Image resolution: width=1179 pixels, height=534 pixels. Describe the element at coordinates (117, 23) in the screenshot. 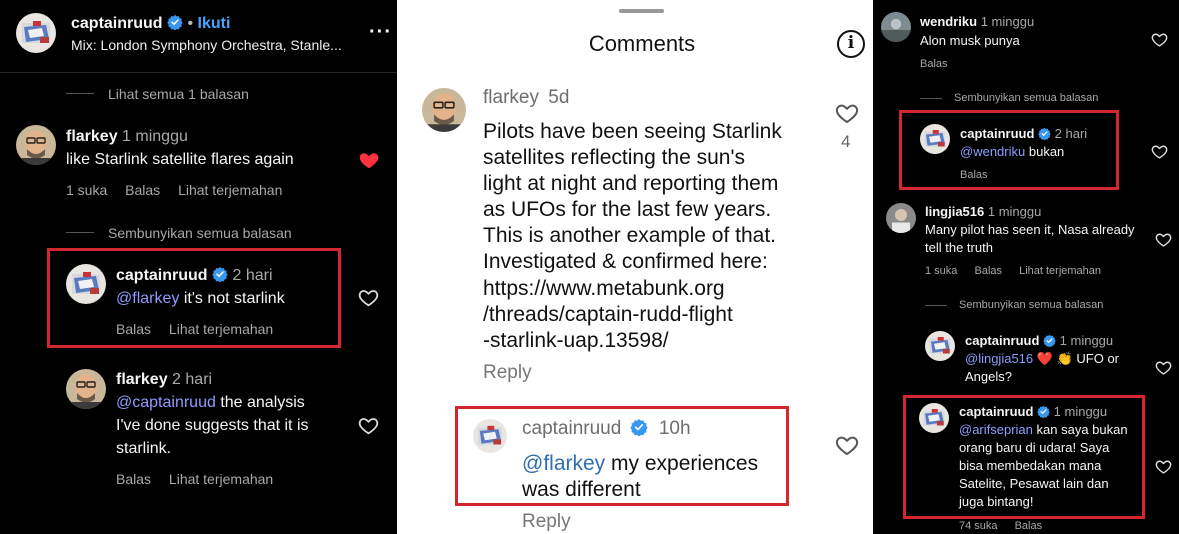

I see `header-username: captainruud` at that location.